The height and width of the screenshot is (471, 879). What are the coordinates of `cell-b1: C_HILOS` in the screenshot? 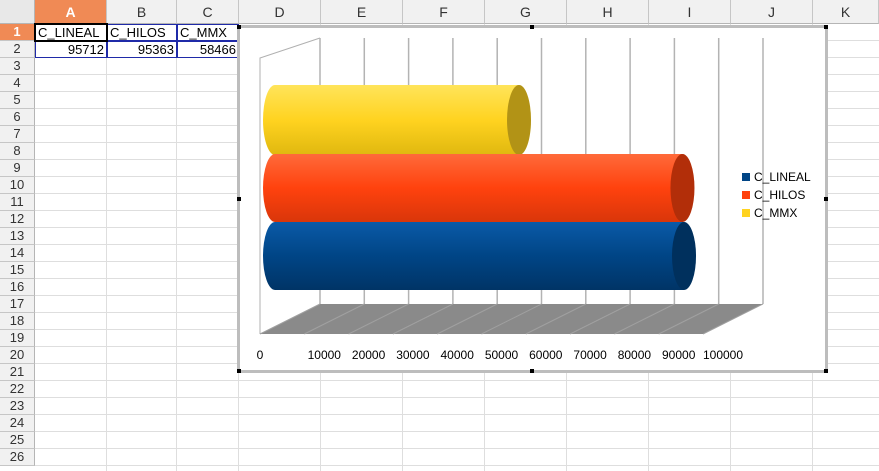 It's located at (142, 32).